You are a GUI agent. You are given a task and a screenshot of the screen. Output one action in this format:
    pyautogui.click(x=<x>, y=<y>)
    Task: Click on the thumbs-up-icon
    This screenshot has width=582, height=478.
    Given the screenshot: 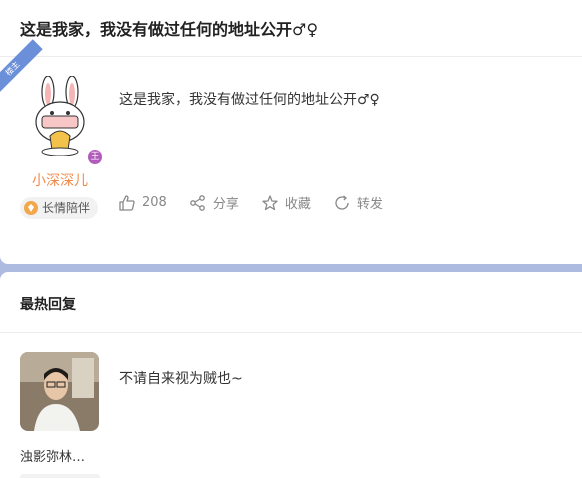 What is the action you would take?
    pyautogui.click(x=127, y=202)
    